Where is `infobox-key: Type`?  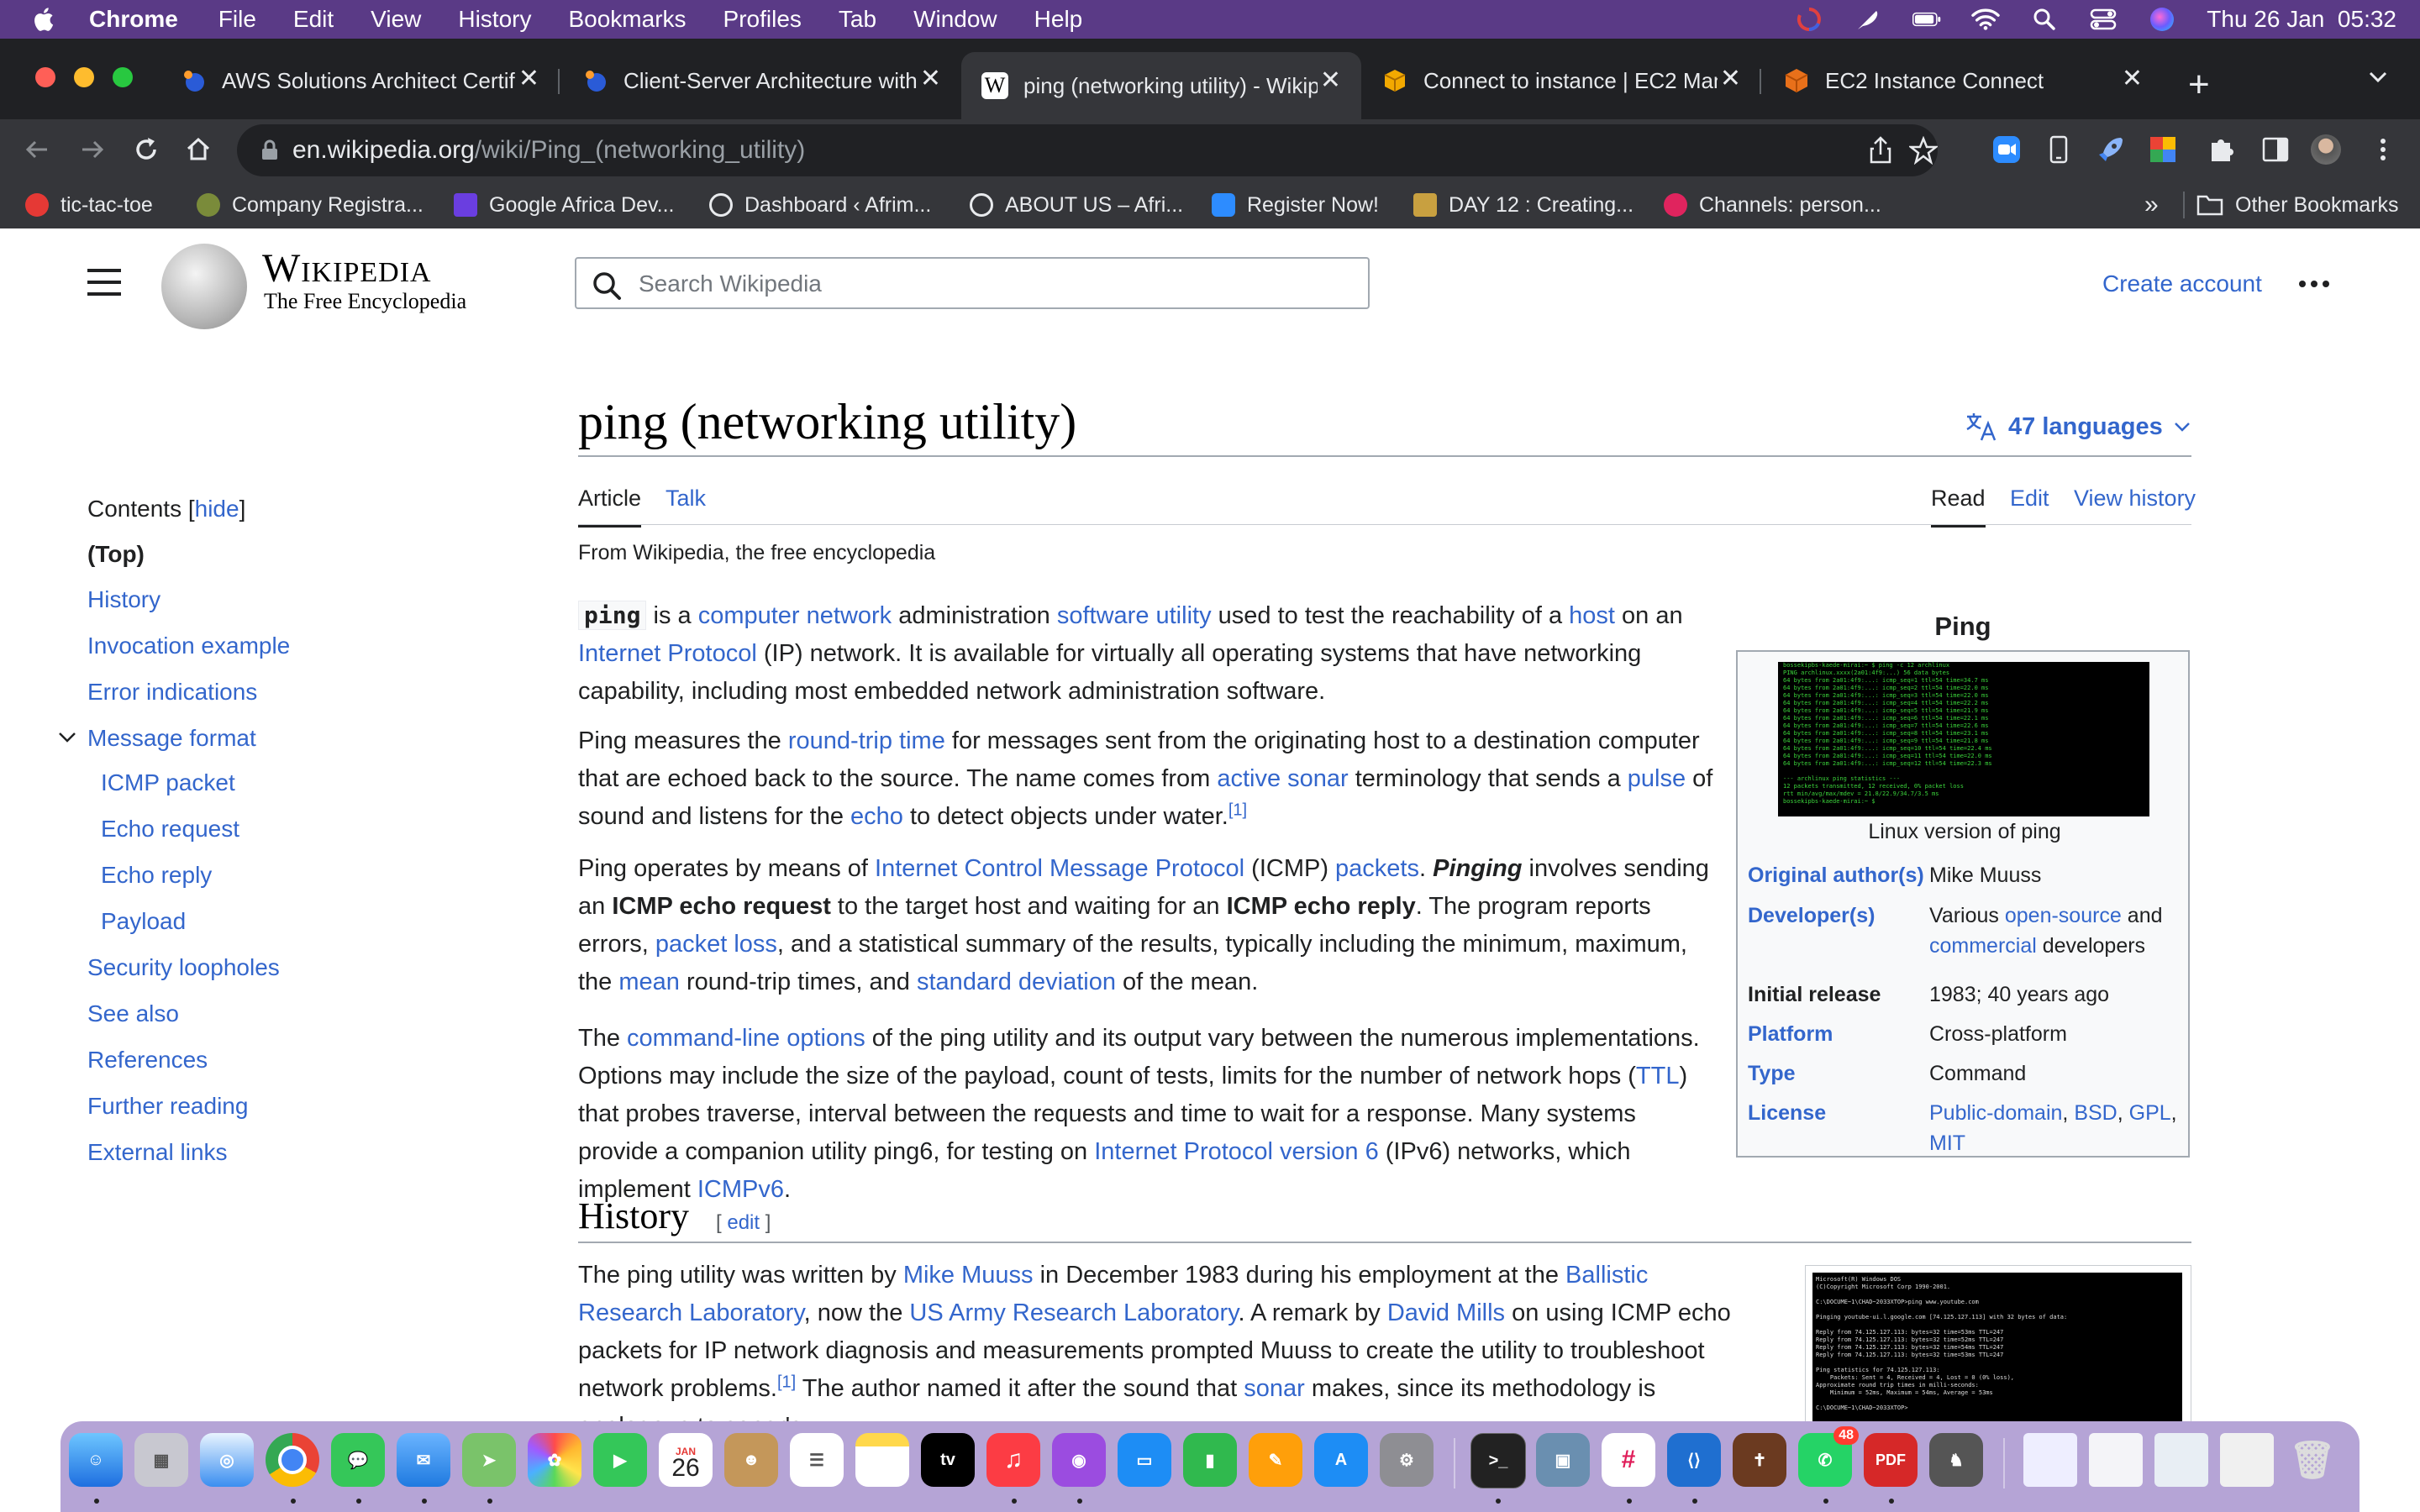 infobox-key: Type is located at coordinates (1836, 1073).